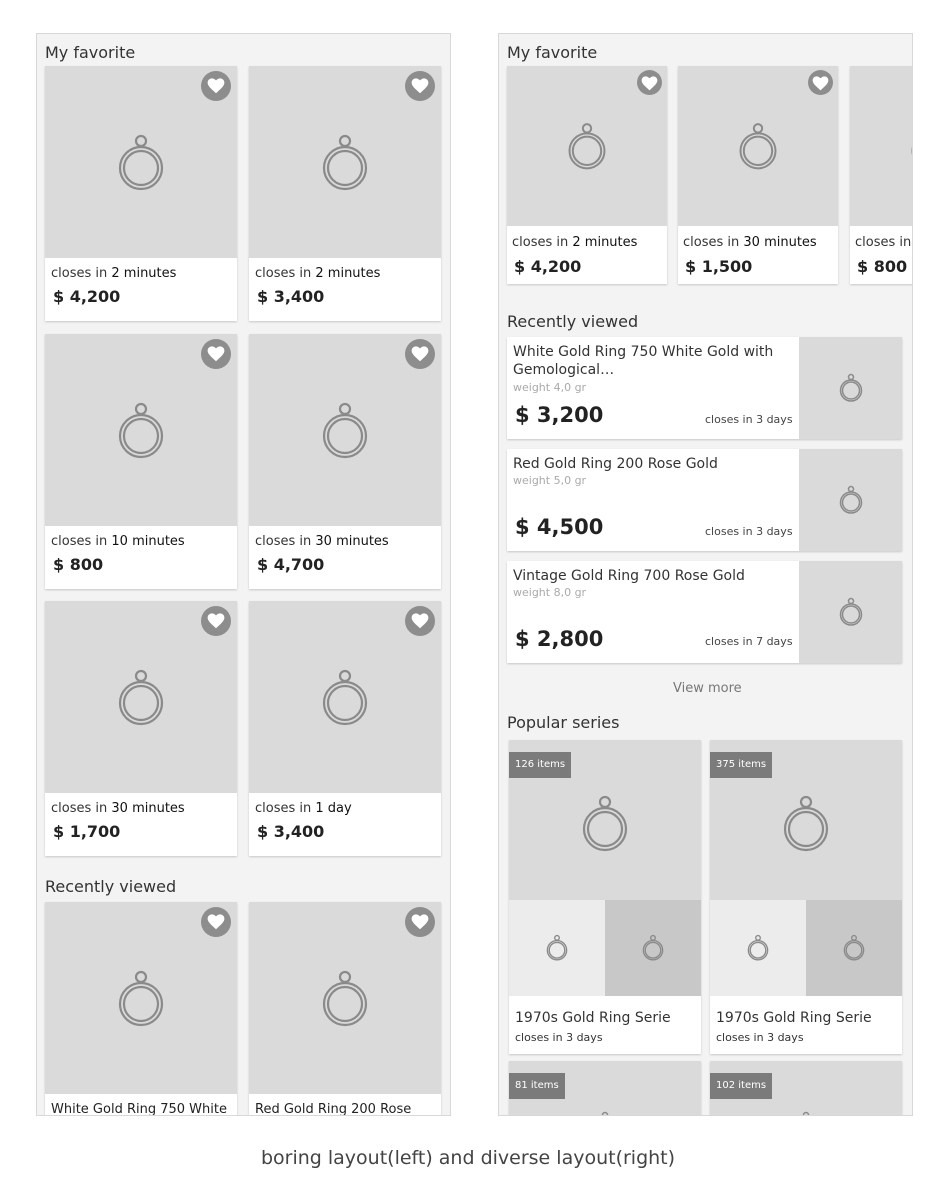  I want to click on favorite-card: closes in 2 minutes $ 3,400, so click(345, 193).